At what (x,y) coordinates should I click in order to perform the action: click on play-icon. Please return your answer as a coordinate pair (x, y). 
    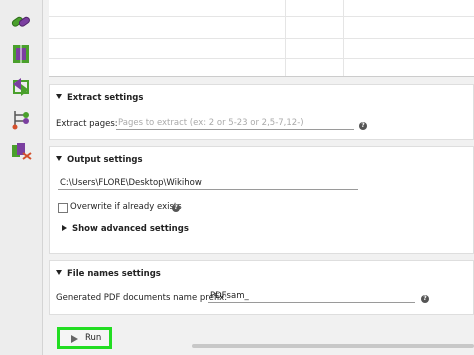
    Looking at the image, I should click on (74, 339).